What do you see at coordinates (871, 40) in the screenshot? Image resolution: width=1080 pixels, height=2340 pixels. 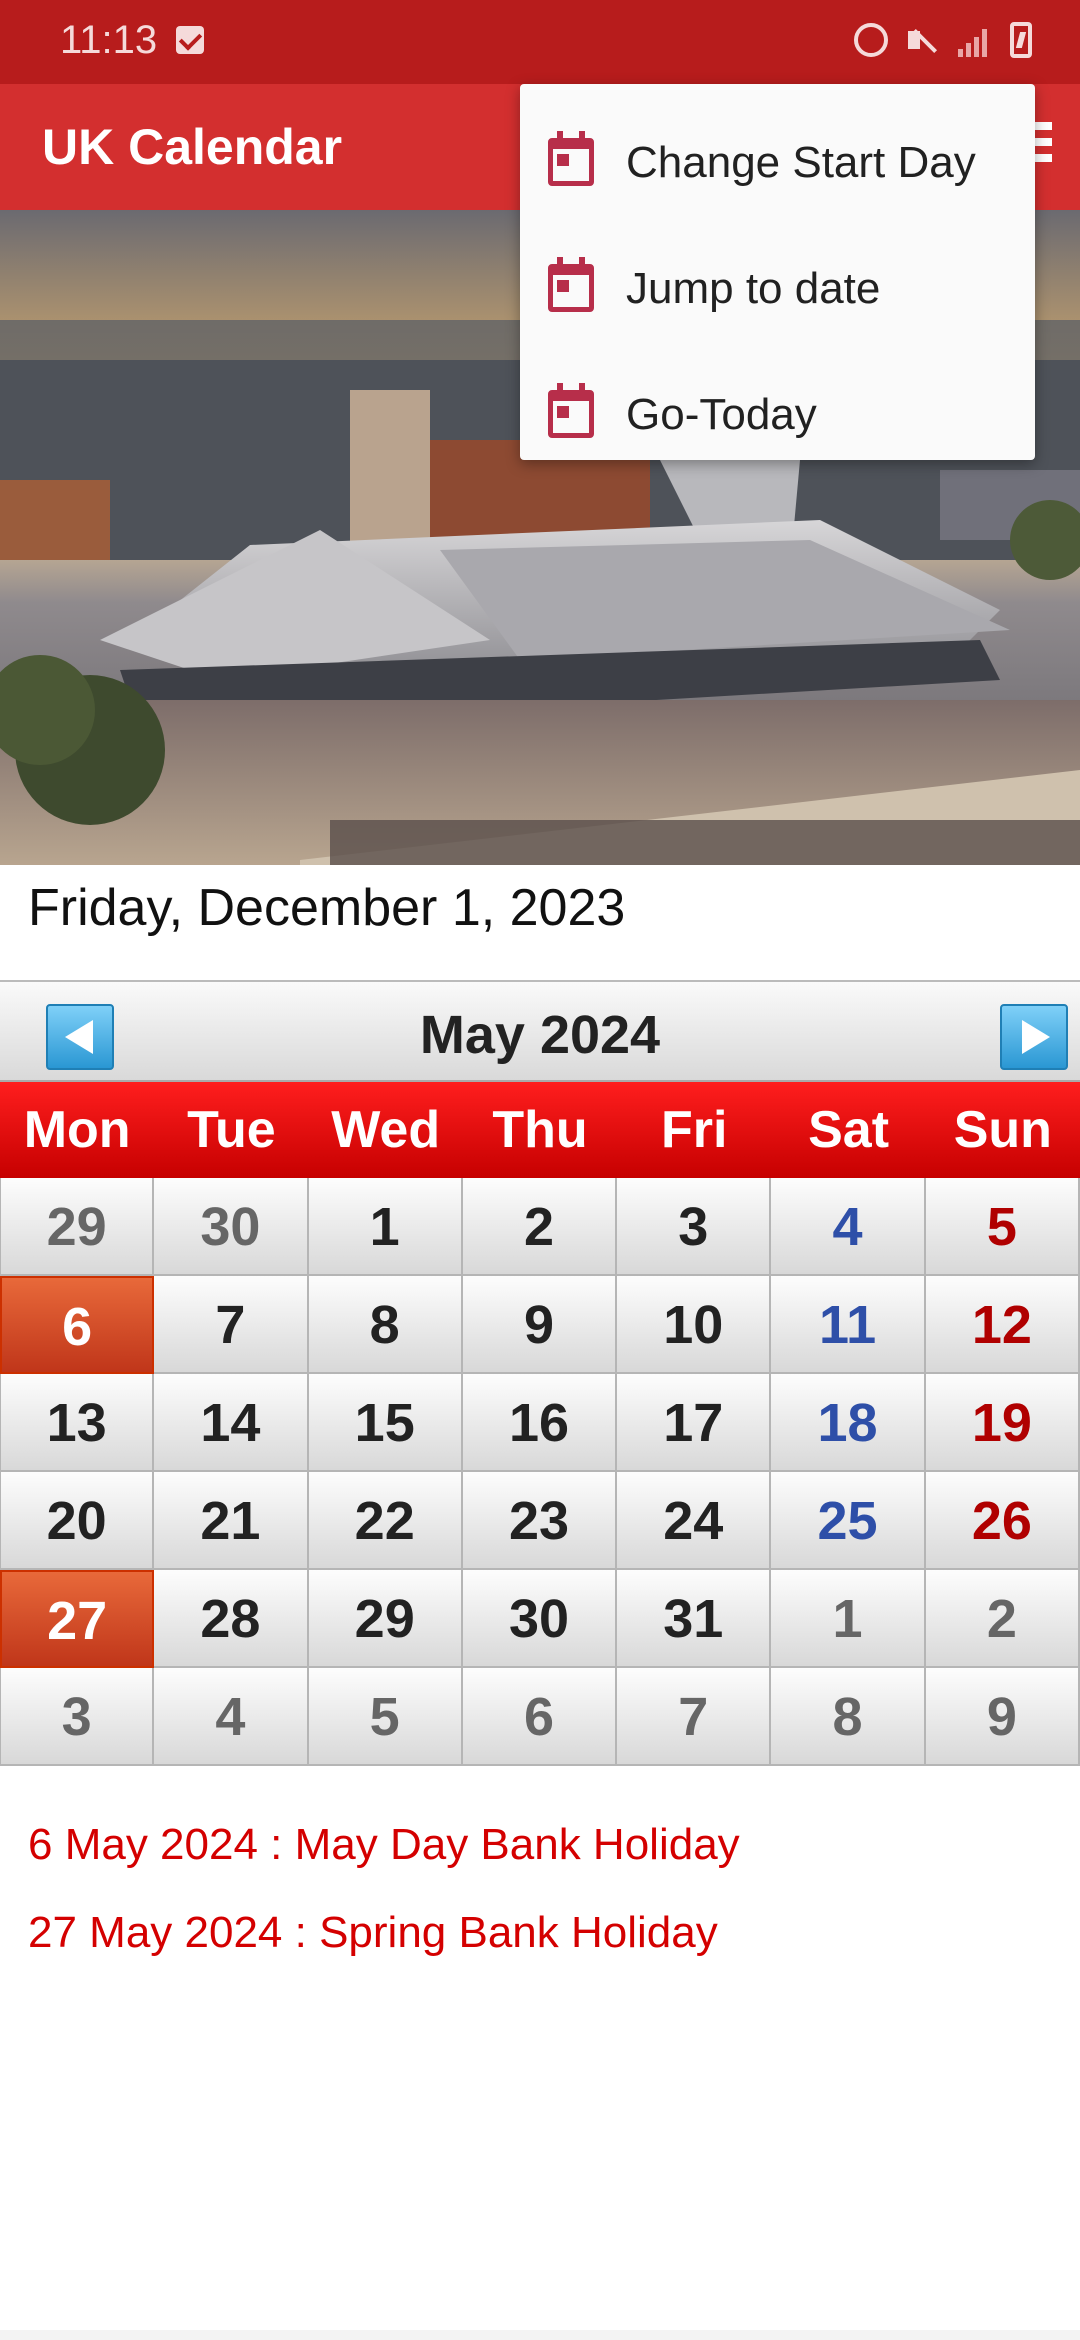 I see `alarm-icon` at bounding box center [871, 40].